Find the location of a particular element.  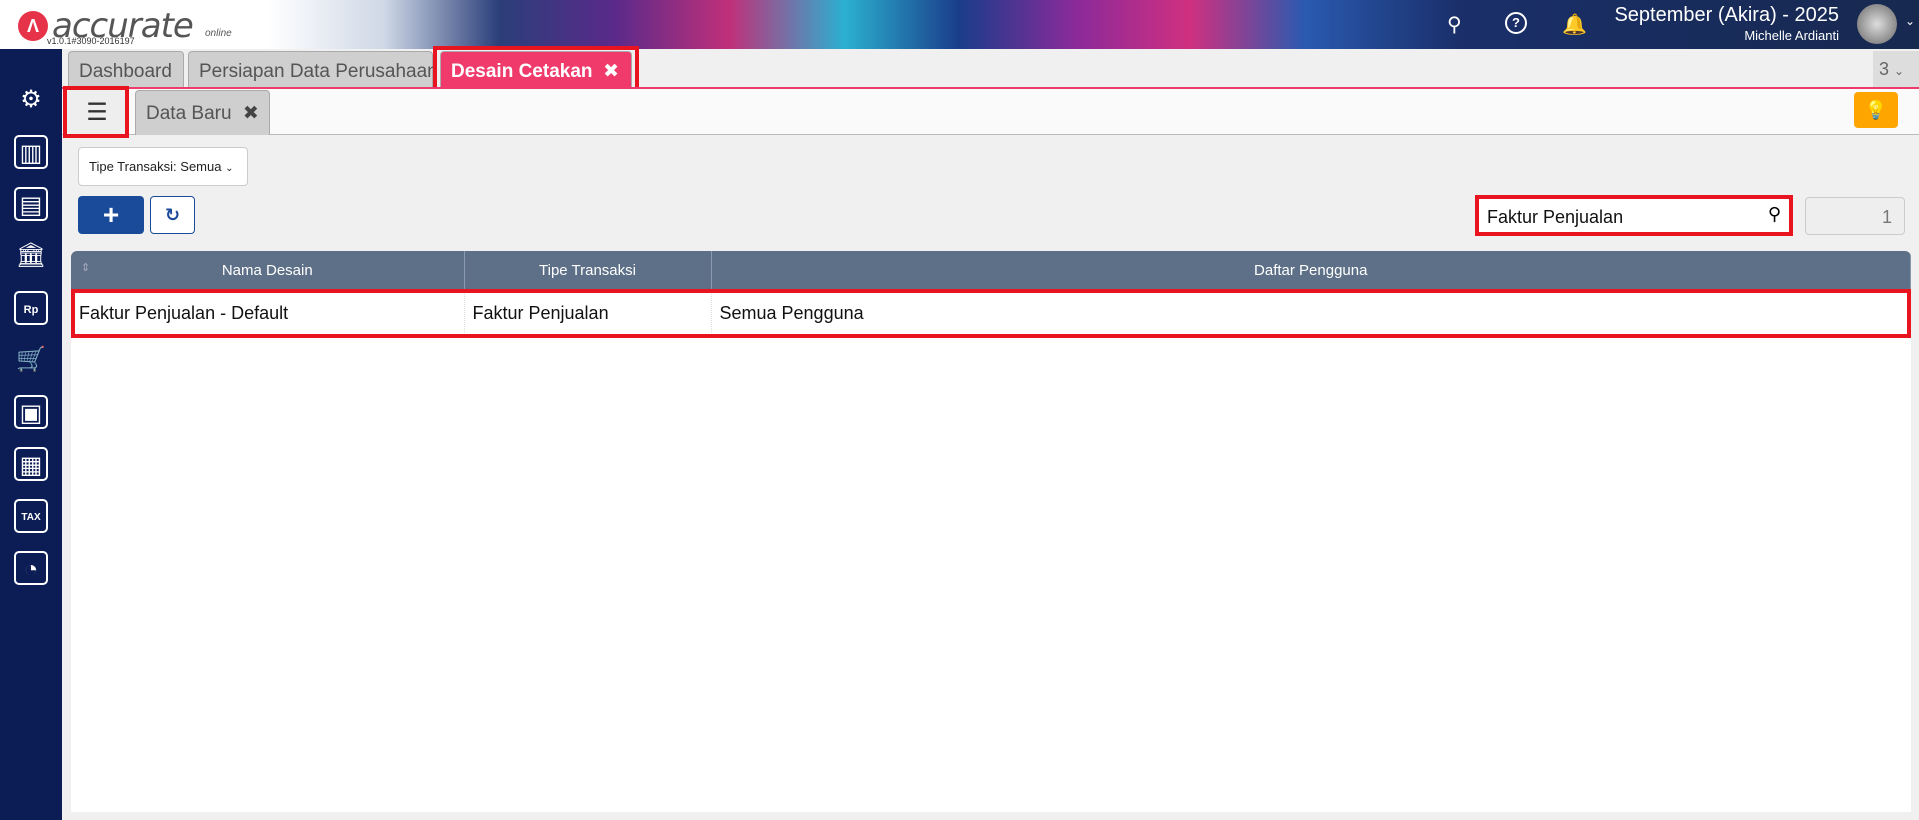

tab-count: 3 is located at coordinates (1884, 69).